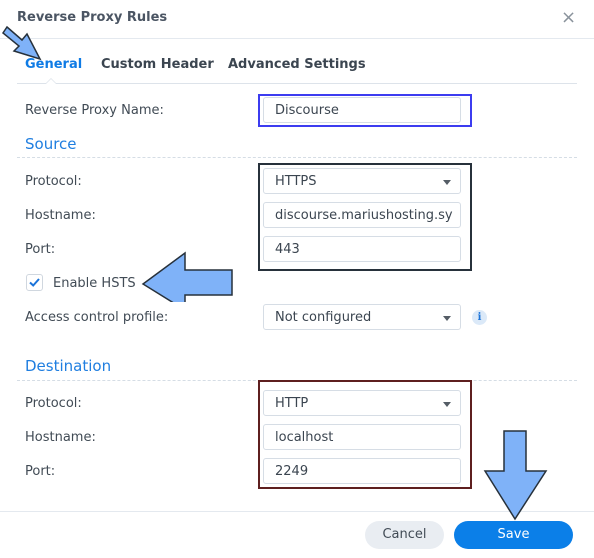  I want to click on close-icon: ×, so click(568, 18).